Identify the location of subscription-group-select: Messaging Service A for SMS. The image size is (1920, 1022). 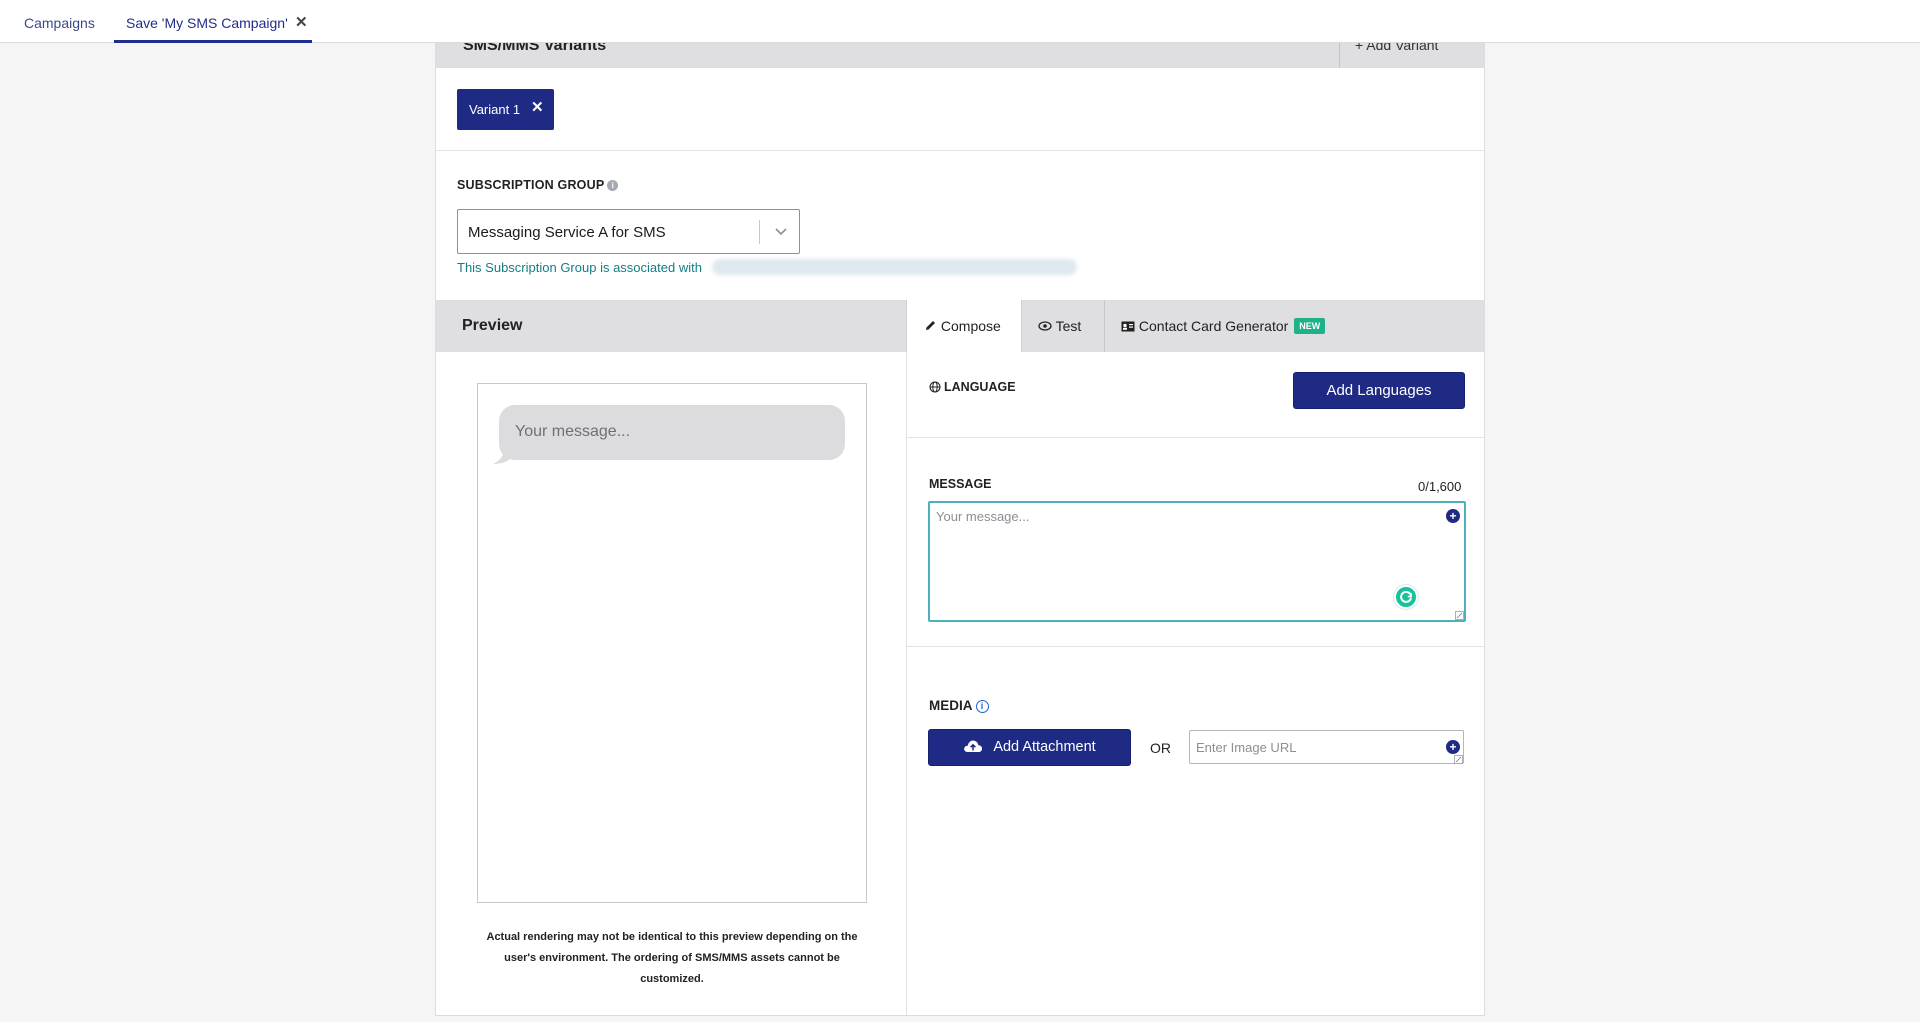
(628, 231).